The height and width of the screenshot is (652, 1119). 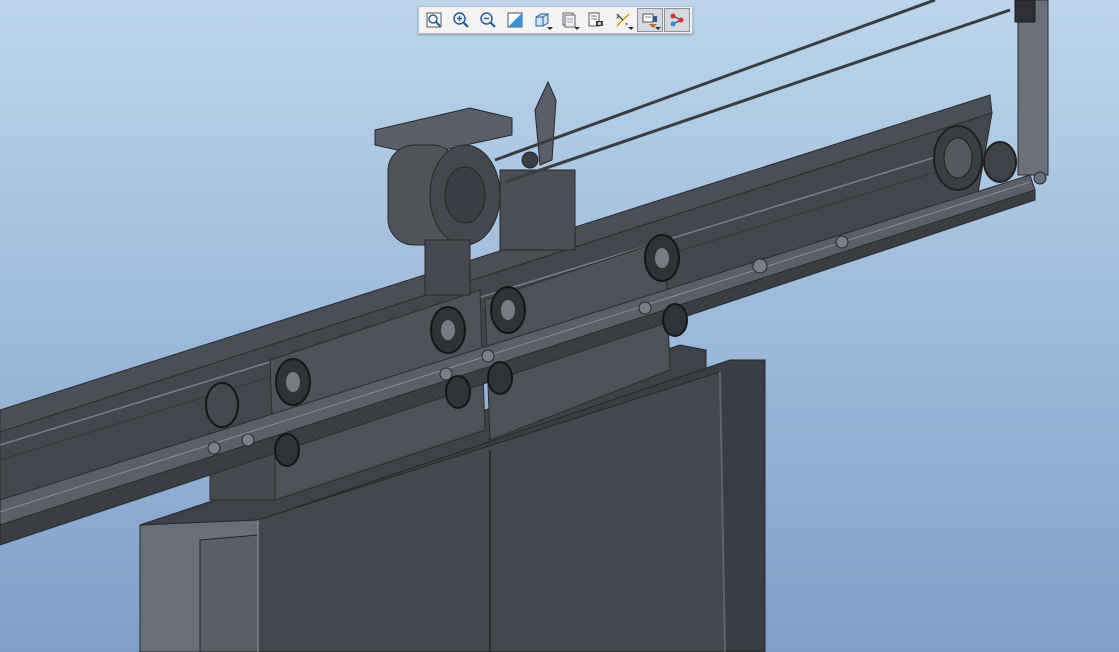 What do you see at coordinates (623, 20) in the screenshot?
I see `datum-display-button: x *` at bounding box center [623, 20].